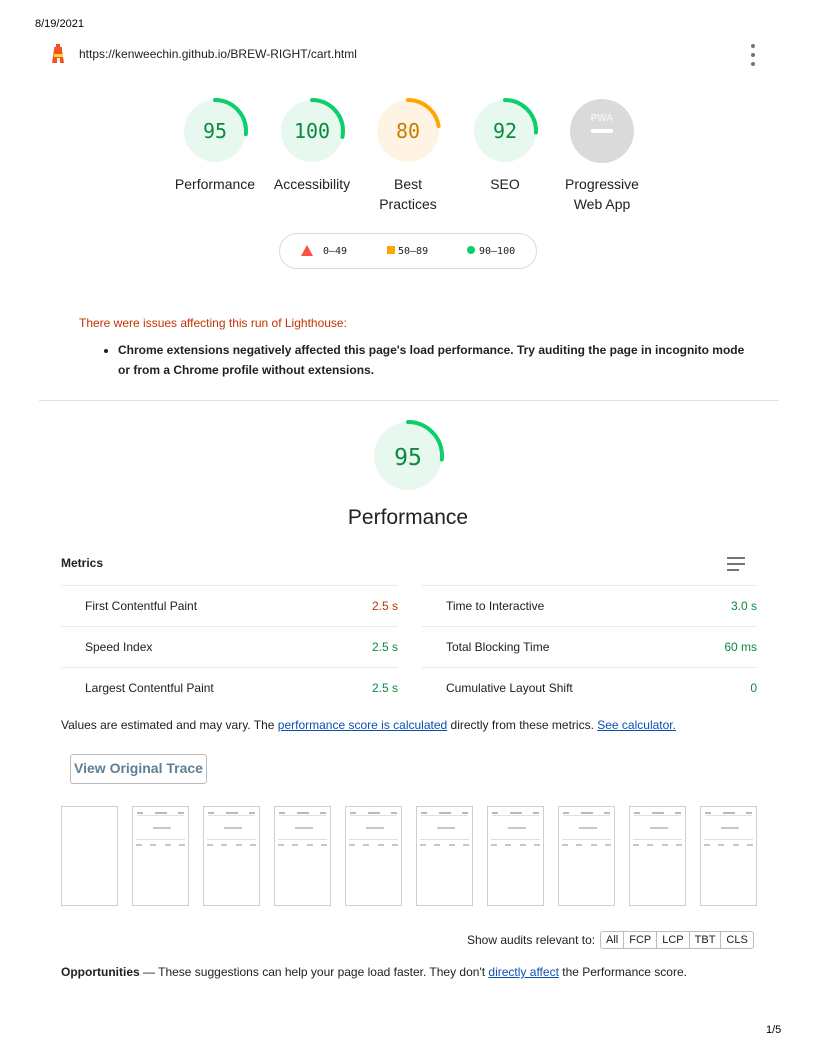 The height and width of the screenshot is (1056, 816). I want to click on score-calculated-link: performance score is calculated, so click(362, 725).